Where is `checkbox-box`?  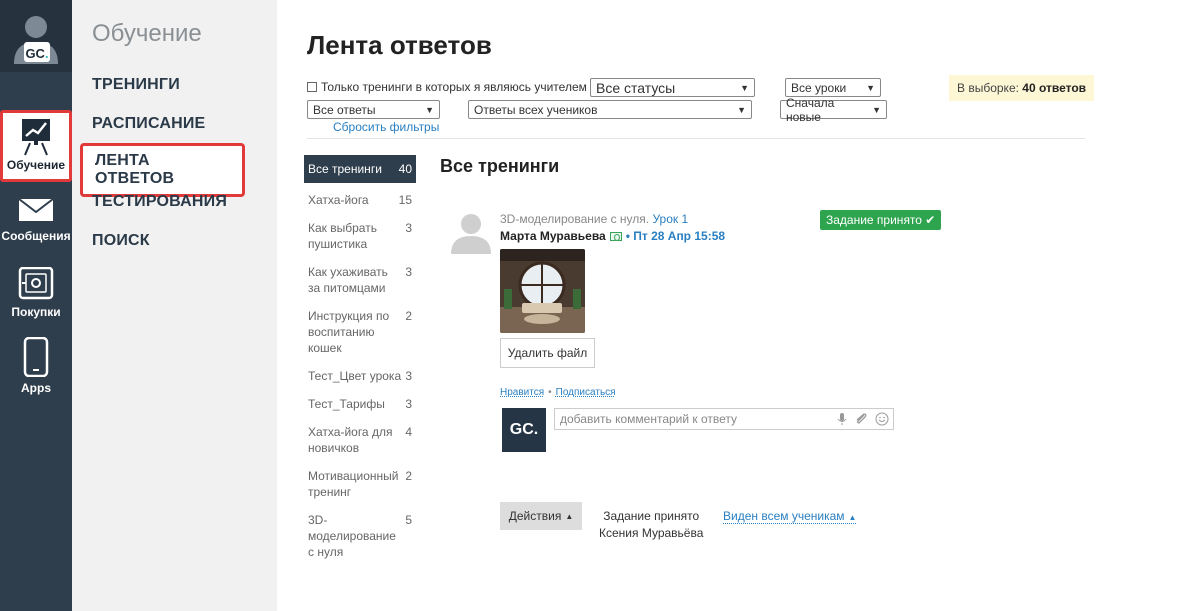
checkbox-box is located at coordinates (312, 87).